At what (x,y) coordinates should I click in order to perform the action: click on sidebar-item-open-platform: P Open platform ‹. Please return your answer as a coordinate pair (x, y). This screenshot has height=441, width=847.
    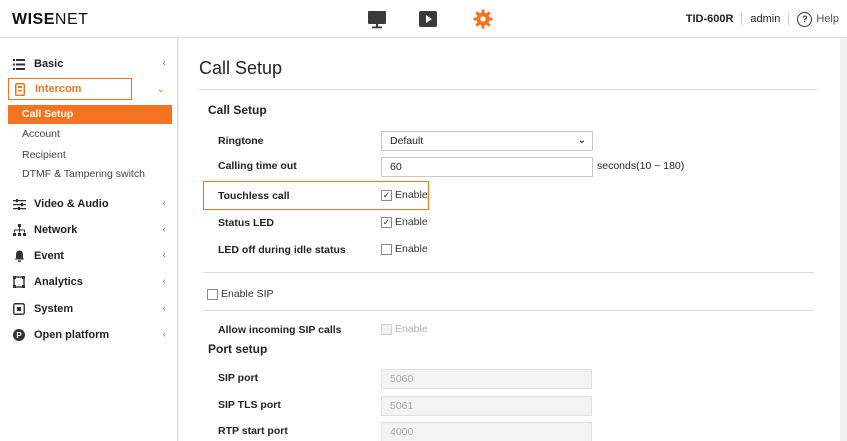
    Looking at the image, I should click on (90, 335).